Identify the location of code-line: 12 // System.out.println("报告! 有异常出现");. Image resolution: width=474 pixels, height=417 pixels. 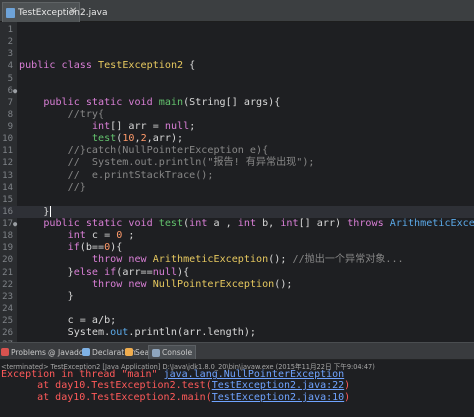
(237, 163).